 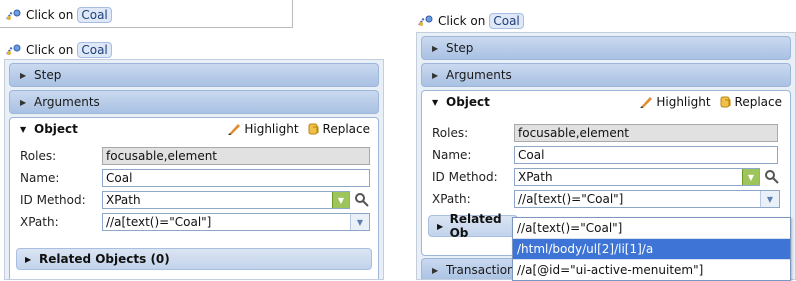 I want to click on related-objects-bar: ▶ Related Ob, so click(x=473, y=226).